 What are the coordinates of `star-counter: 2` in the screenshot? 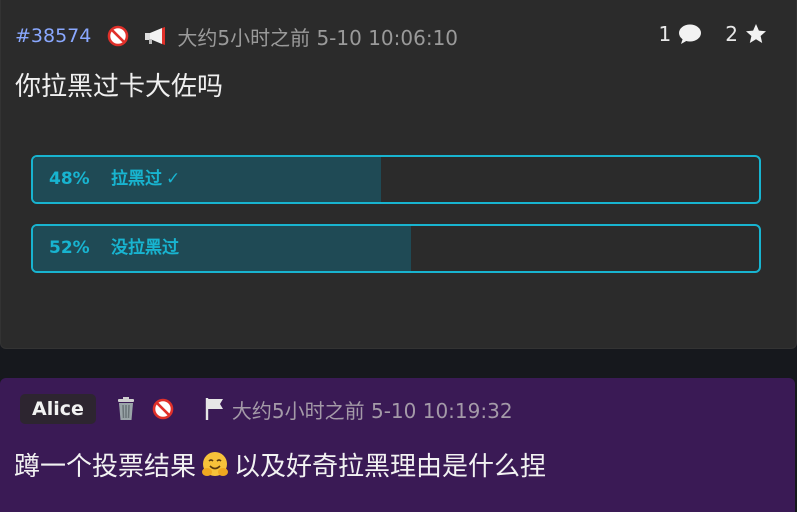 It's located at (746, 34).